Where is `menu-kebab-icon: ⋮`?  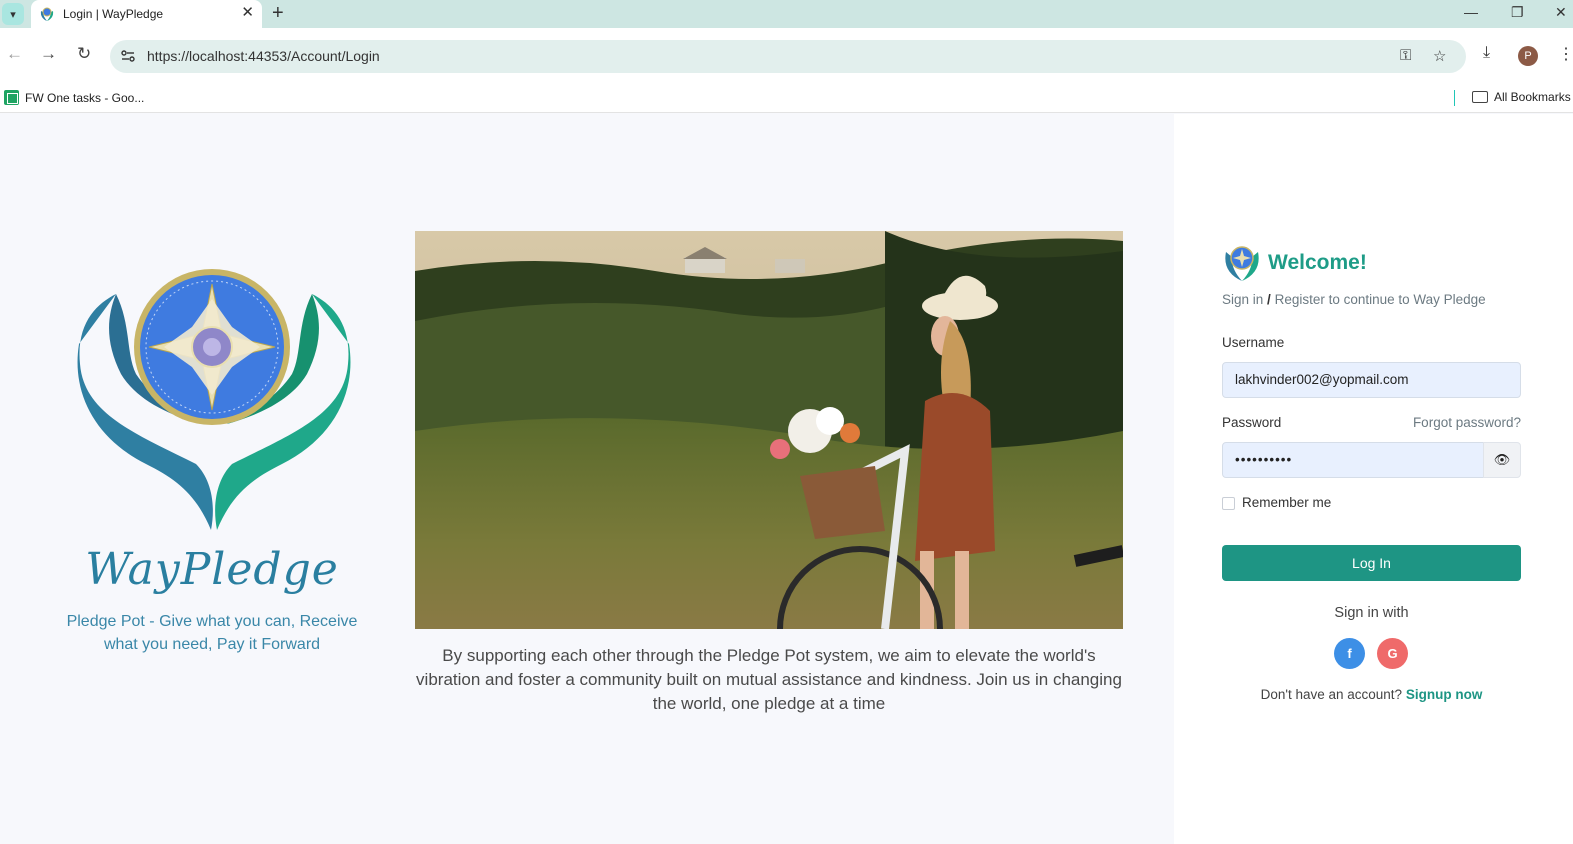
menu-kebab-icon: ⋮ is located at coordinates (1565, 54).